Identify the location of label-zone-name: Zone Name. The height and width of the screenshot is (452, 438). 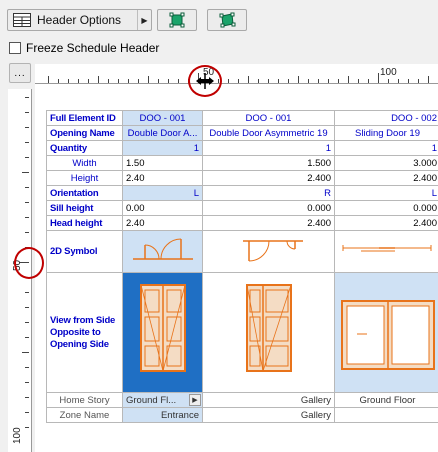
(84, 415).